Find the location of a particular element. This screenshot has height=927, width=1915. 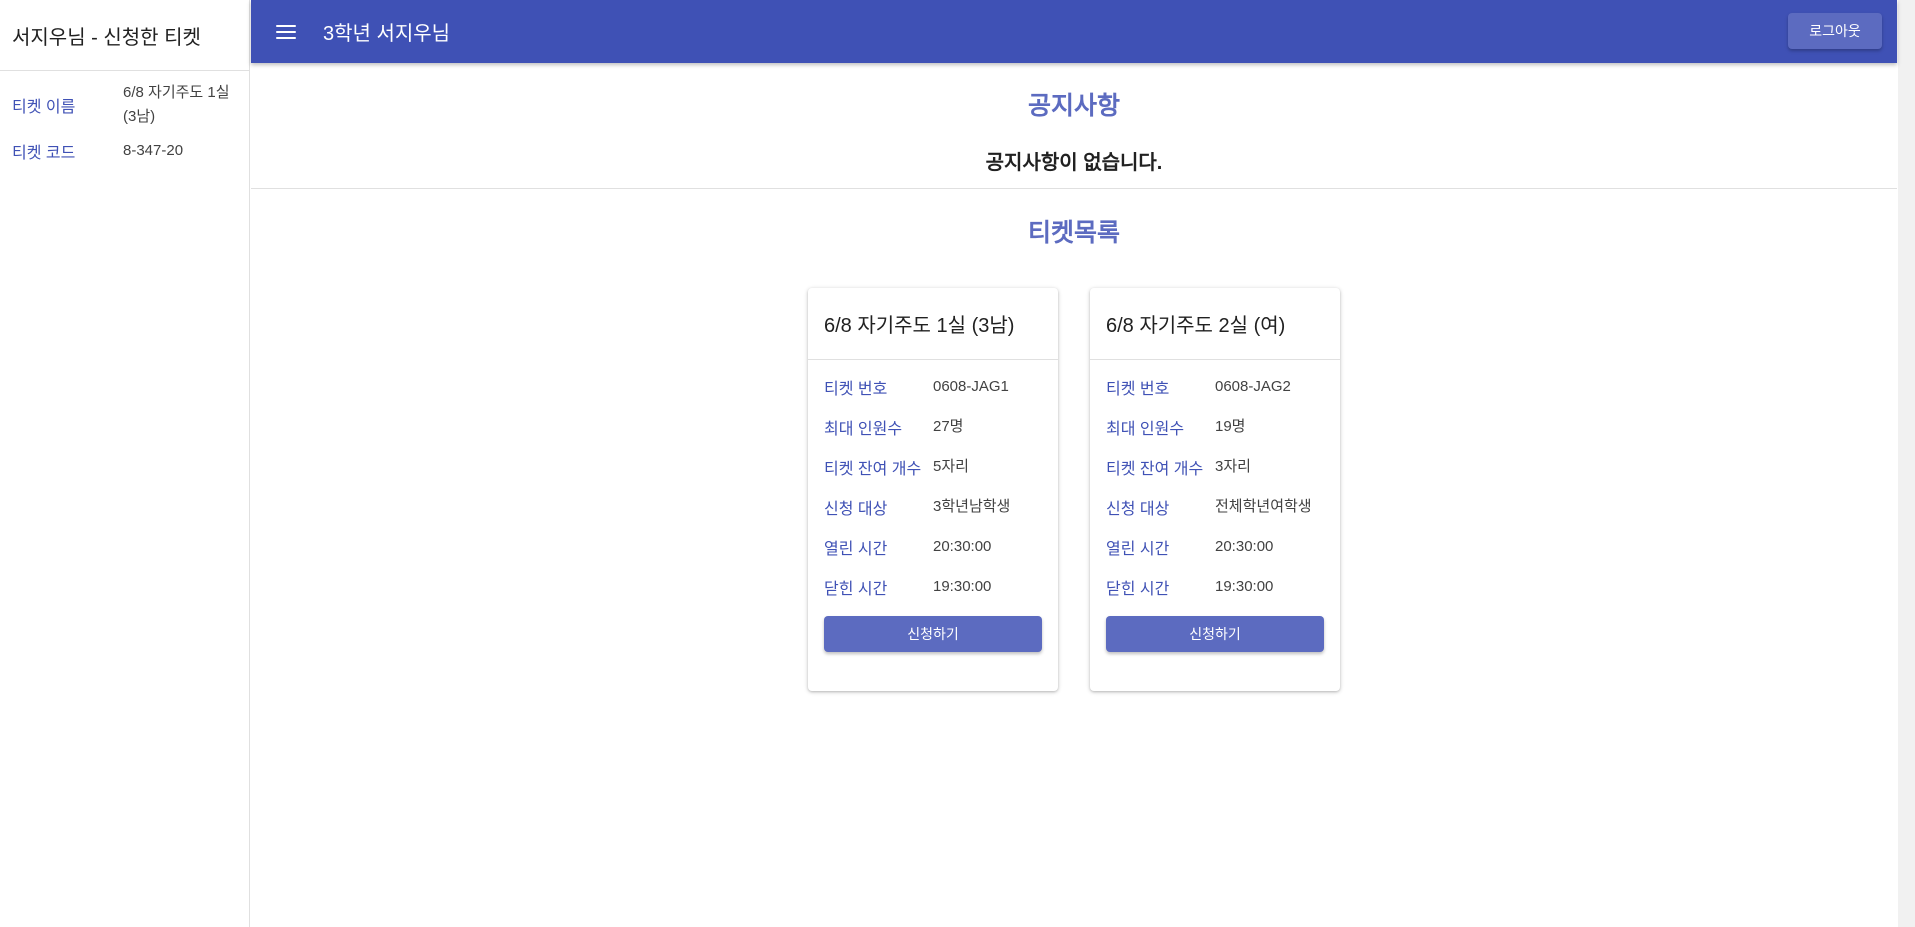

sidebar-item-label: 티켓 코드 is located at coordinates (44, 153).